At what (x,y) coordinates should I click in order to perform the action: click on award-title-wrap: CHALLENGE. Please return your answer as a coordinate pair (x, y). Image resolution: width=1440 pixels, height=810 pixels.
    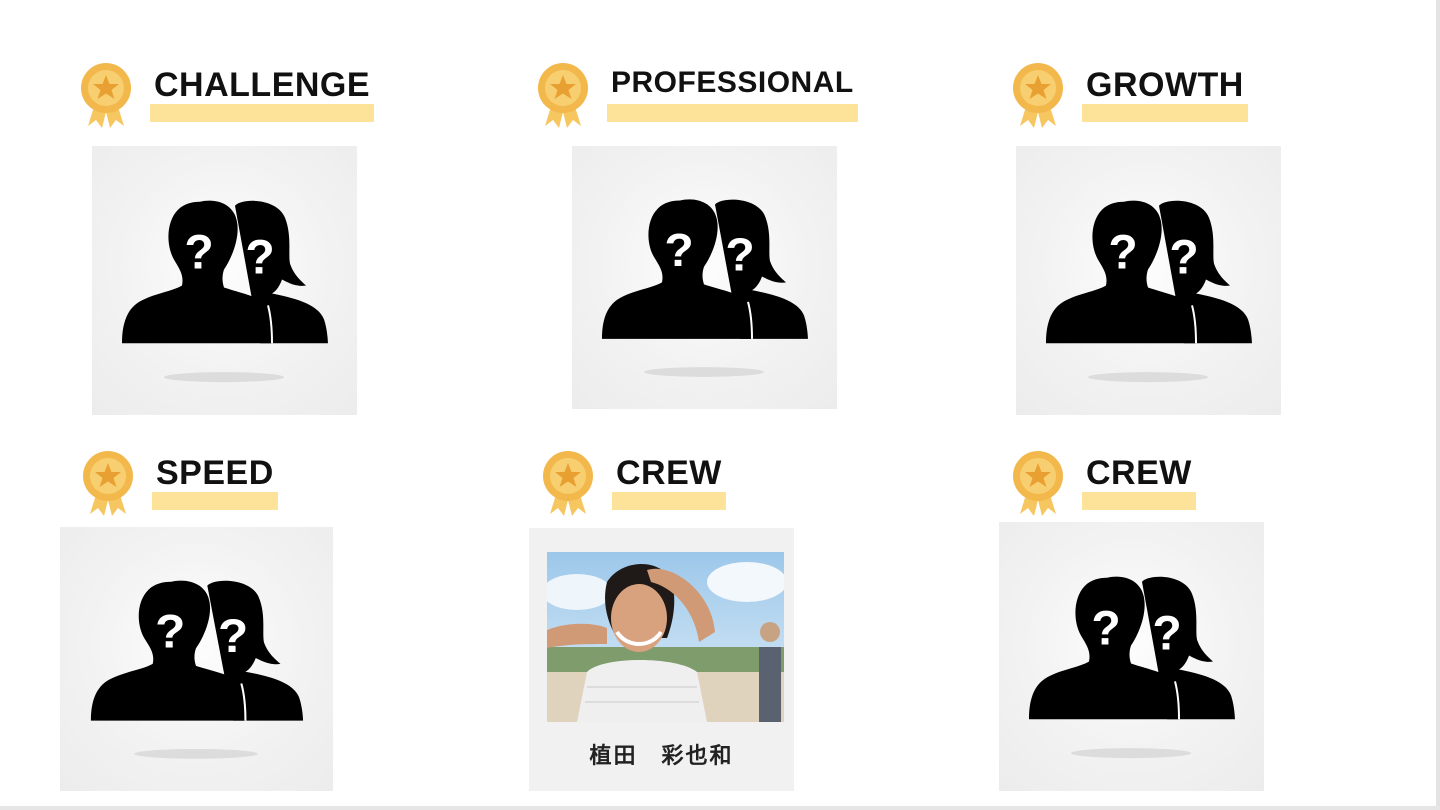
    Looking at the image, I should click on (262, 94).